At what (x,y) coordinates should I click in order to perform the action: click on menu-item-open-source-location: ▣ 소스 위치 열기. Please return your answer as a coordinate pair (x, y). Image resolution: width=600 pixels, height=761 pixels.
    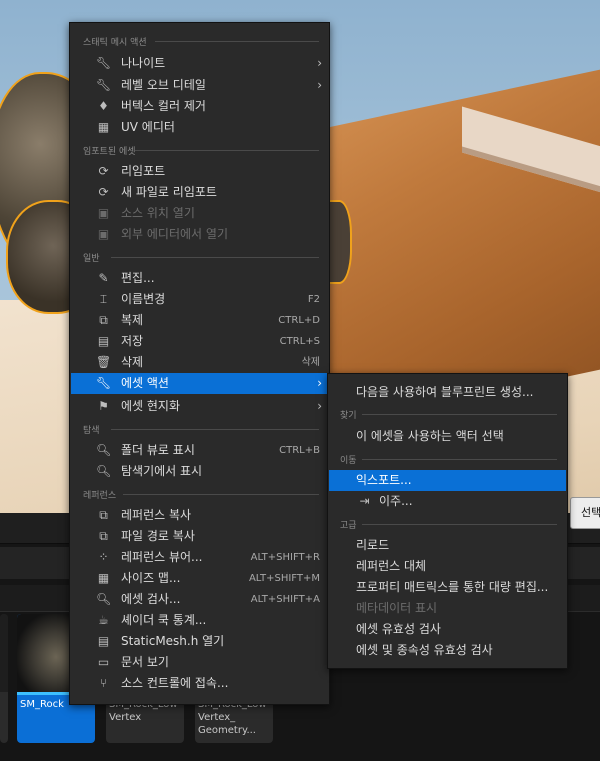
    Looking at the image, I should click on (146, 213).